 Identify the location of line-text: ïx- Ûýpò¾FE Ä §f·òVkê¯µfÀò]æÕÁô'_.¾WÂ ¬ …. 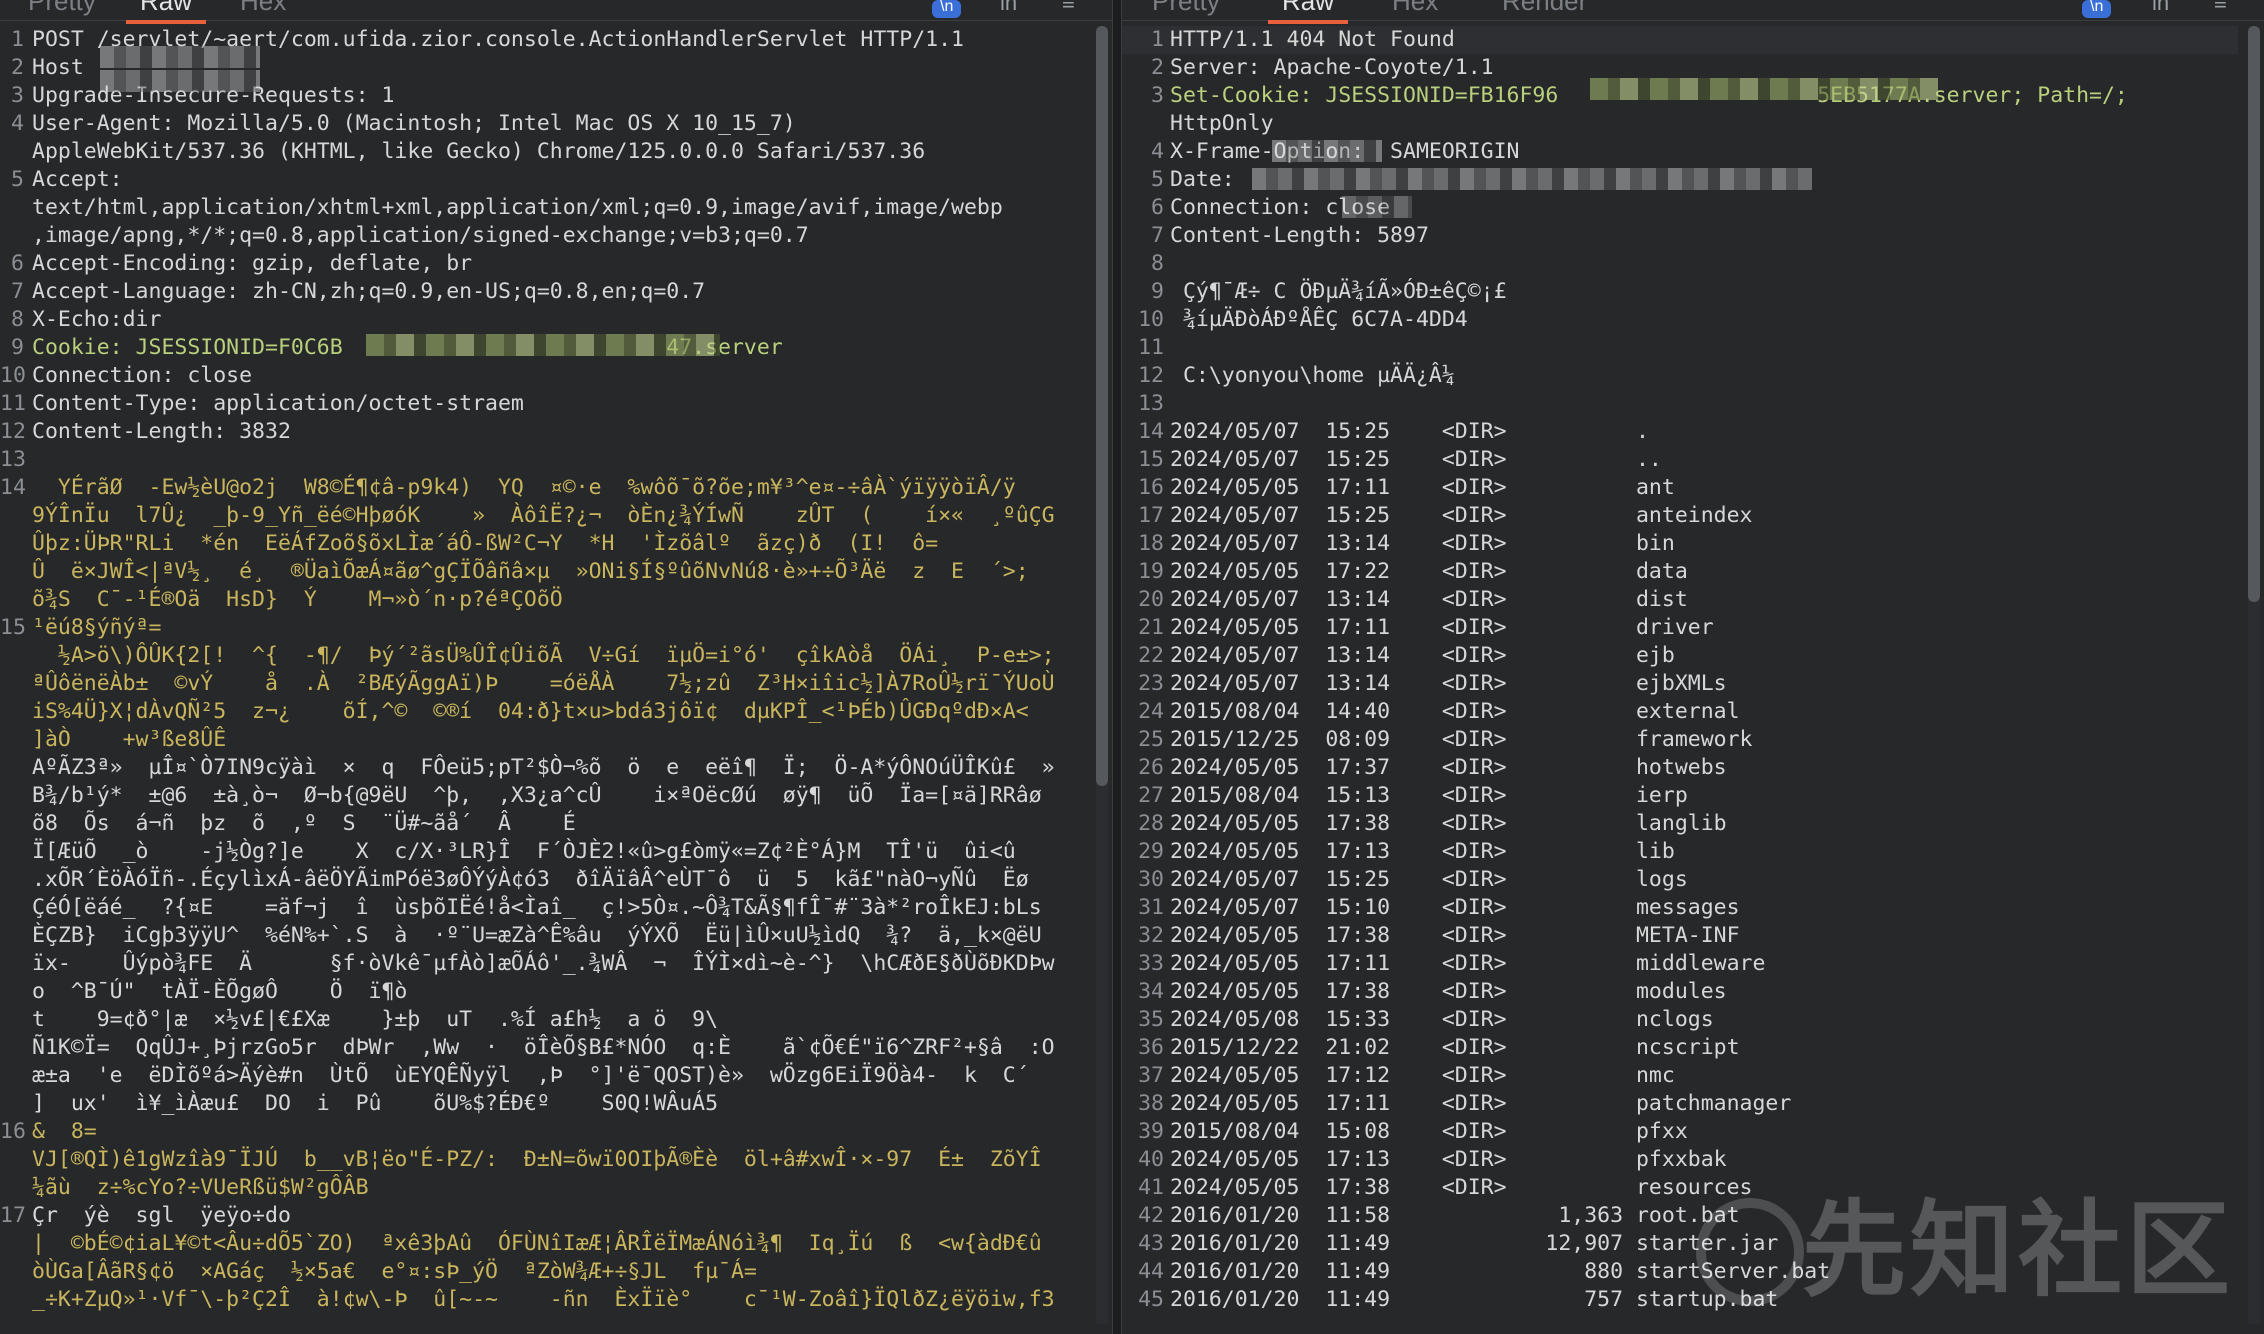
(543, 963).